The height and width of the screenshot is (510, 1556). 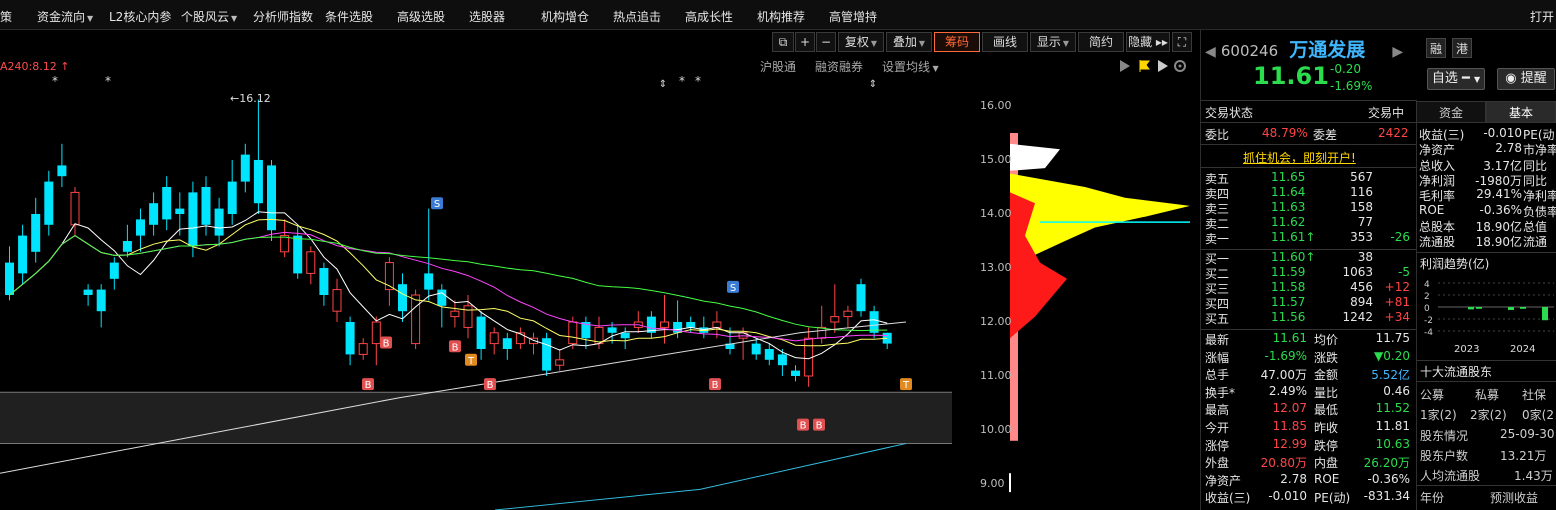 I want to click on ask-row-price: 11.61↑, so click(x=1293, y=237).